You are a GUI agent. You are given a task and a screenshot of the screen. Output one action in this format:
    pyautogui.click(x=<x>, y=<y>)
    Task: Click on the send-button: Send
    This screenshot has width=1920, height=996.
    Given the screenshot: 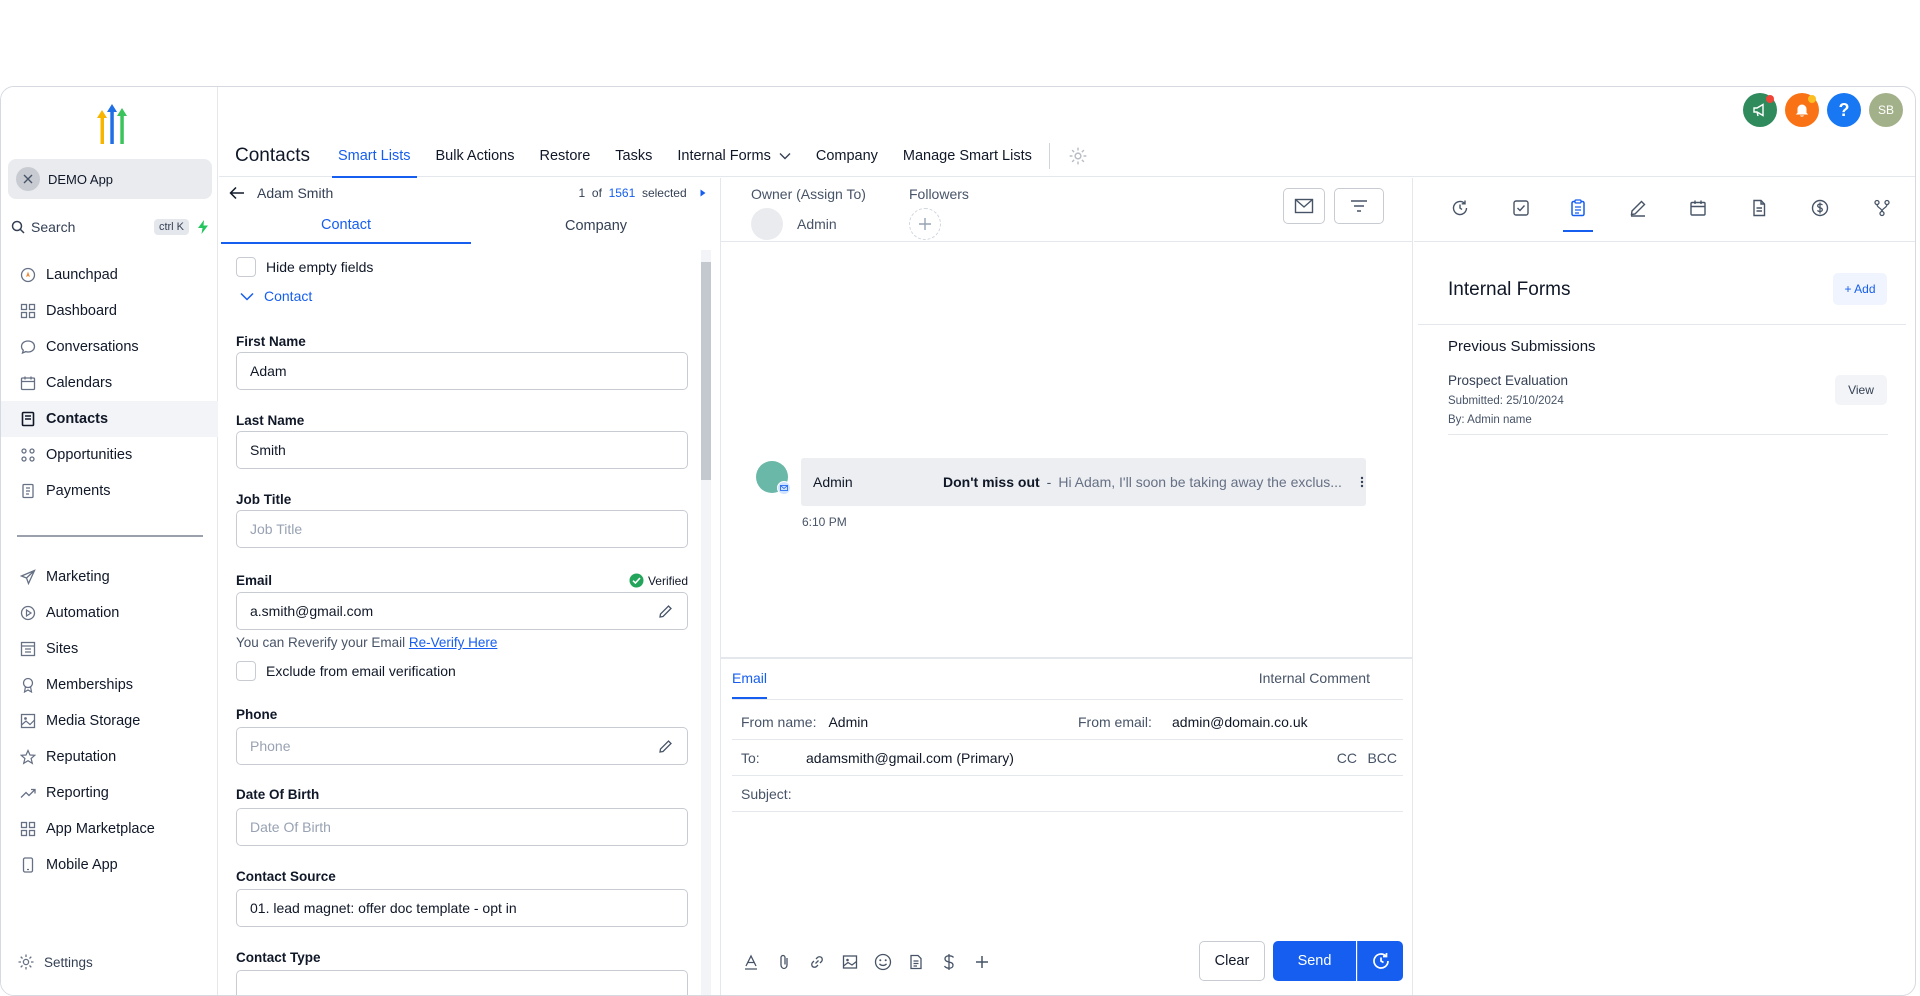 What is the action you would take?
    pyautogui.click(x=1314, y=961)
    